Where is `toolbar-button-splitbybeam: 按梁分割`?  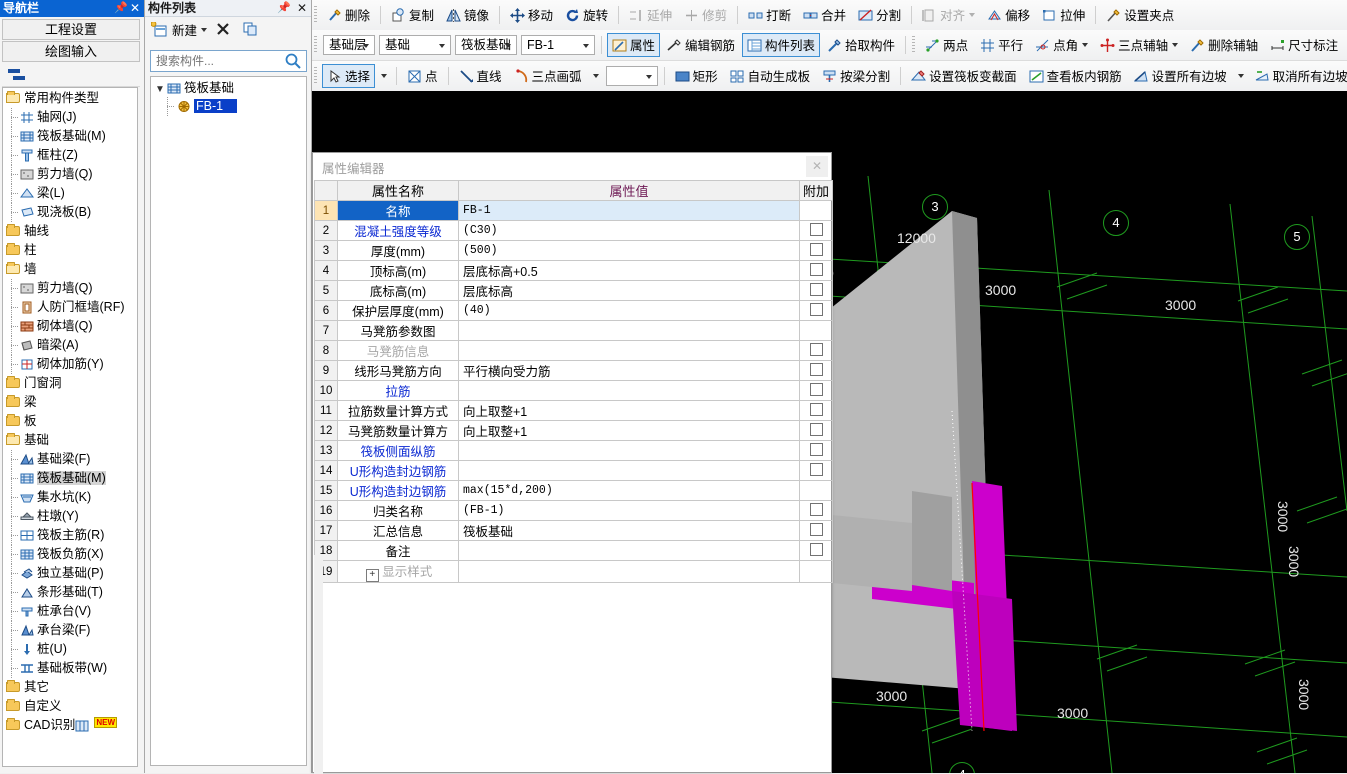 toolbar-button-splitbybeam: 按梁分割 is located at coordinates (856, 76).